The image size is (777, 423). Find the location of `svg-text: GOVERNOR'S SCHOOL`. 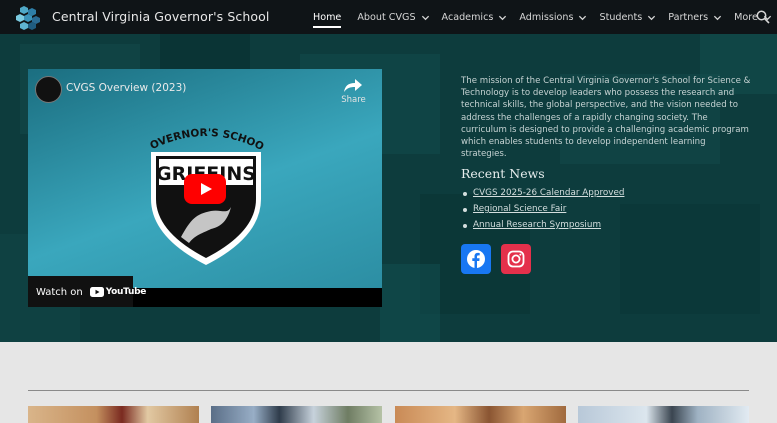

svg-text: GOVERNOR'S SCHOOL is located at coordinates (203, 136).